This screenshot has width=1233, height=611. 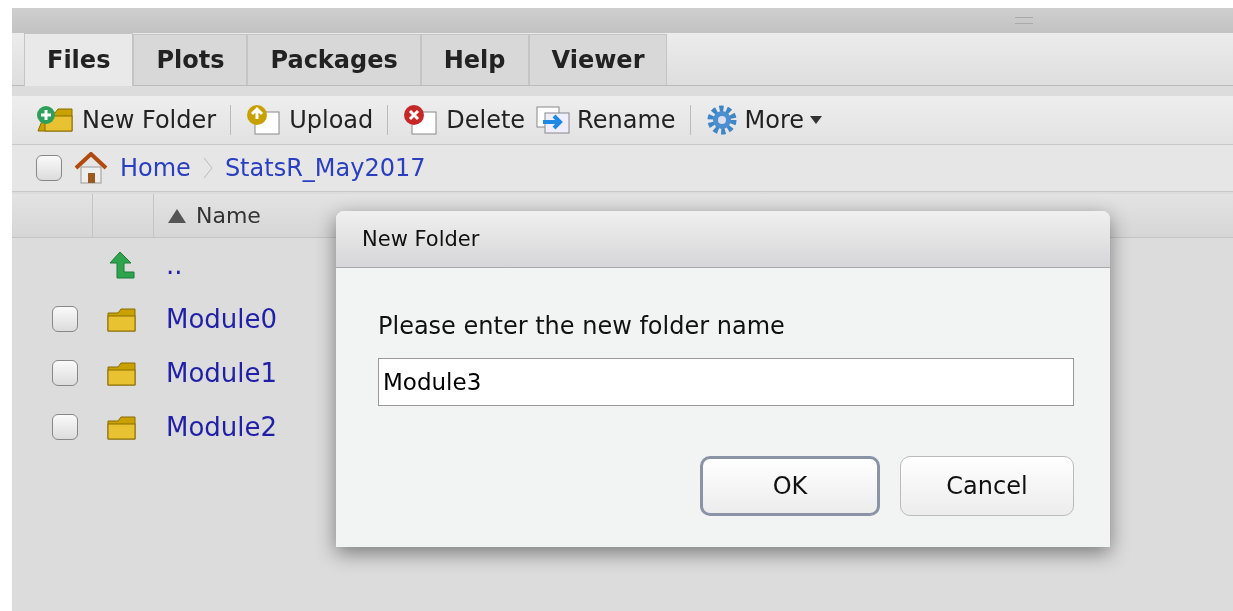 What do you see at coordinates (763, 120) in the screenshot?
I see `toolbar-button: More` at bounding box center [763, 120].